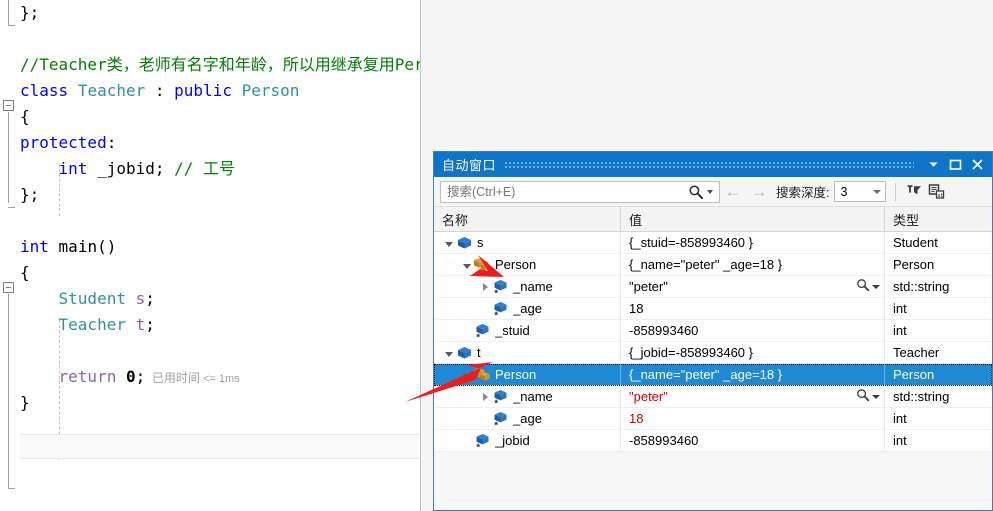 Image resolution: width=993 pixels, height=511 pixels. Describe the element at coordinates (220, 247) in the screenshot. I see `code-line: int main()` at that location.